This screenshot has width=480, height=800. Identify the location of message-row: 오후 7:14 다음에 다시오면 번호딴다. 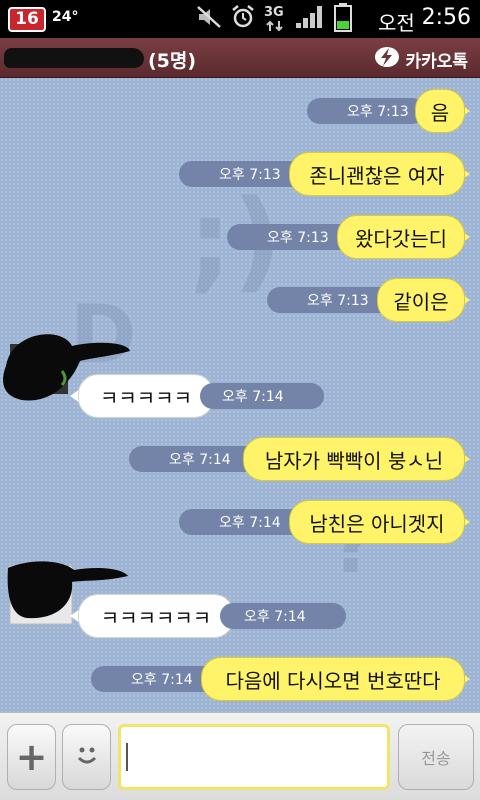
(240, 679).